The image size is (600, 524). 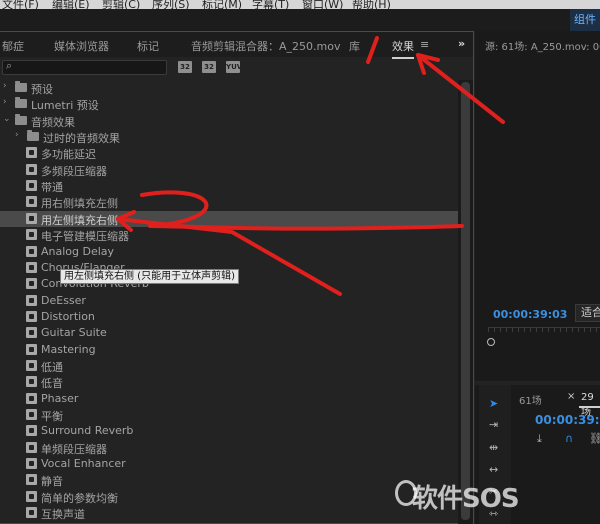 What do you see at coordinates (209, 67) in the screenshot?
I see `32bit-effects-filter-icon: 32` at bounding box center [209, 67].